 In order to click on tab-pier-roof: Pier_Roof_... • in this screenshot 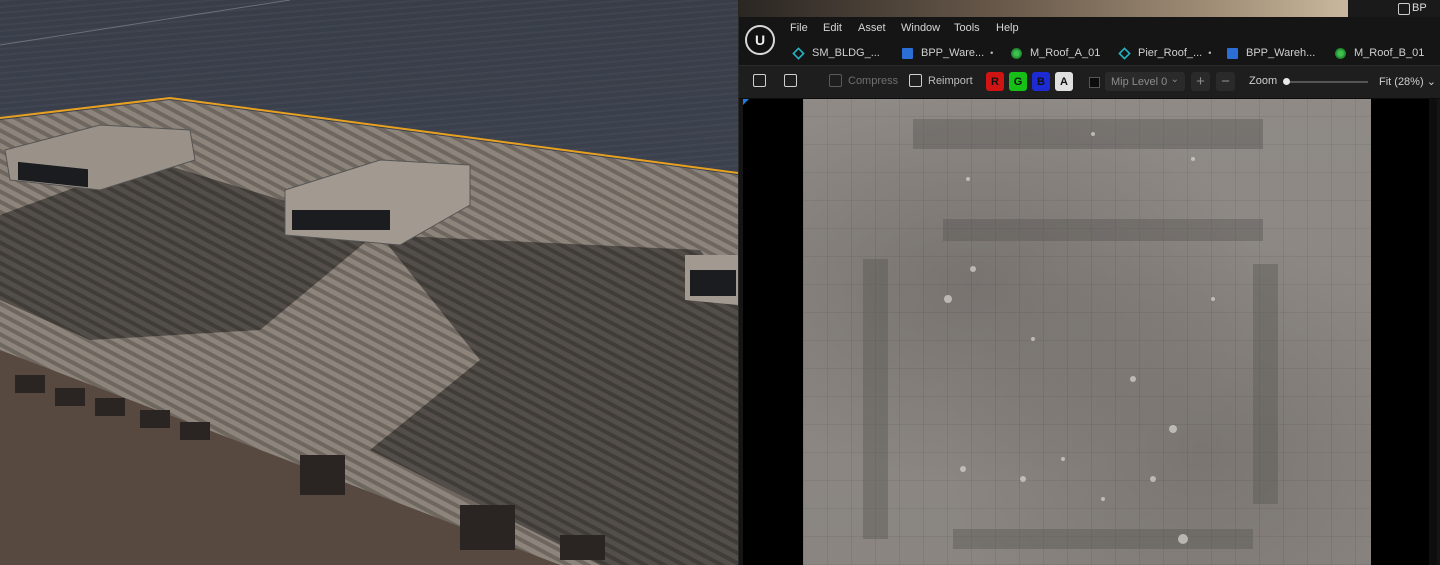, I will do `click(1165, 53)`.